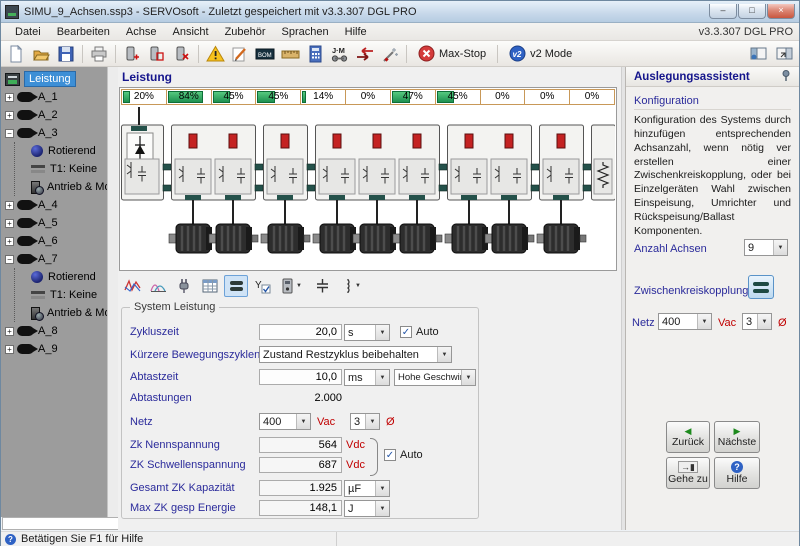  Describe the element at coordinates (99, 54) in the screenshot. I see `print-button` at that location.